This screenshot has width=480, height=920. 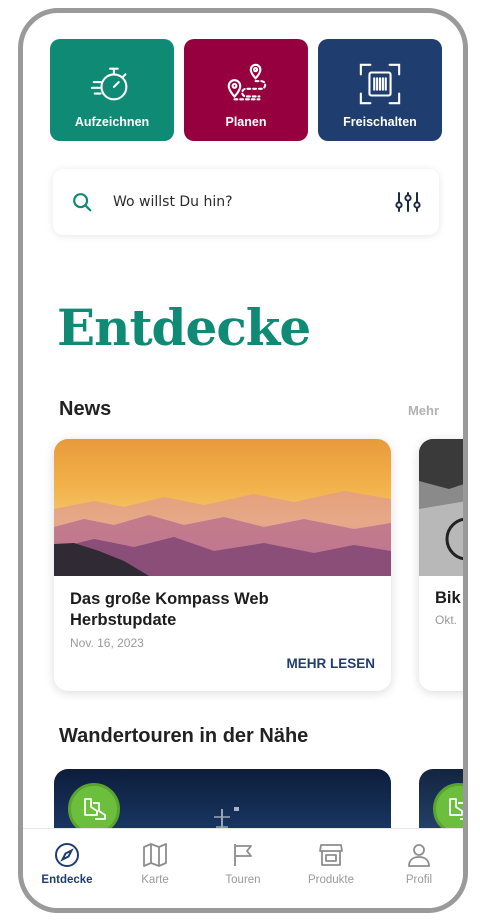 I want to click on quick-actions: Aufzeichnen Planen Freischalten, so click(x=246, y=90).